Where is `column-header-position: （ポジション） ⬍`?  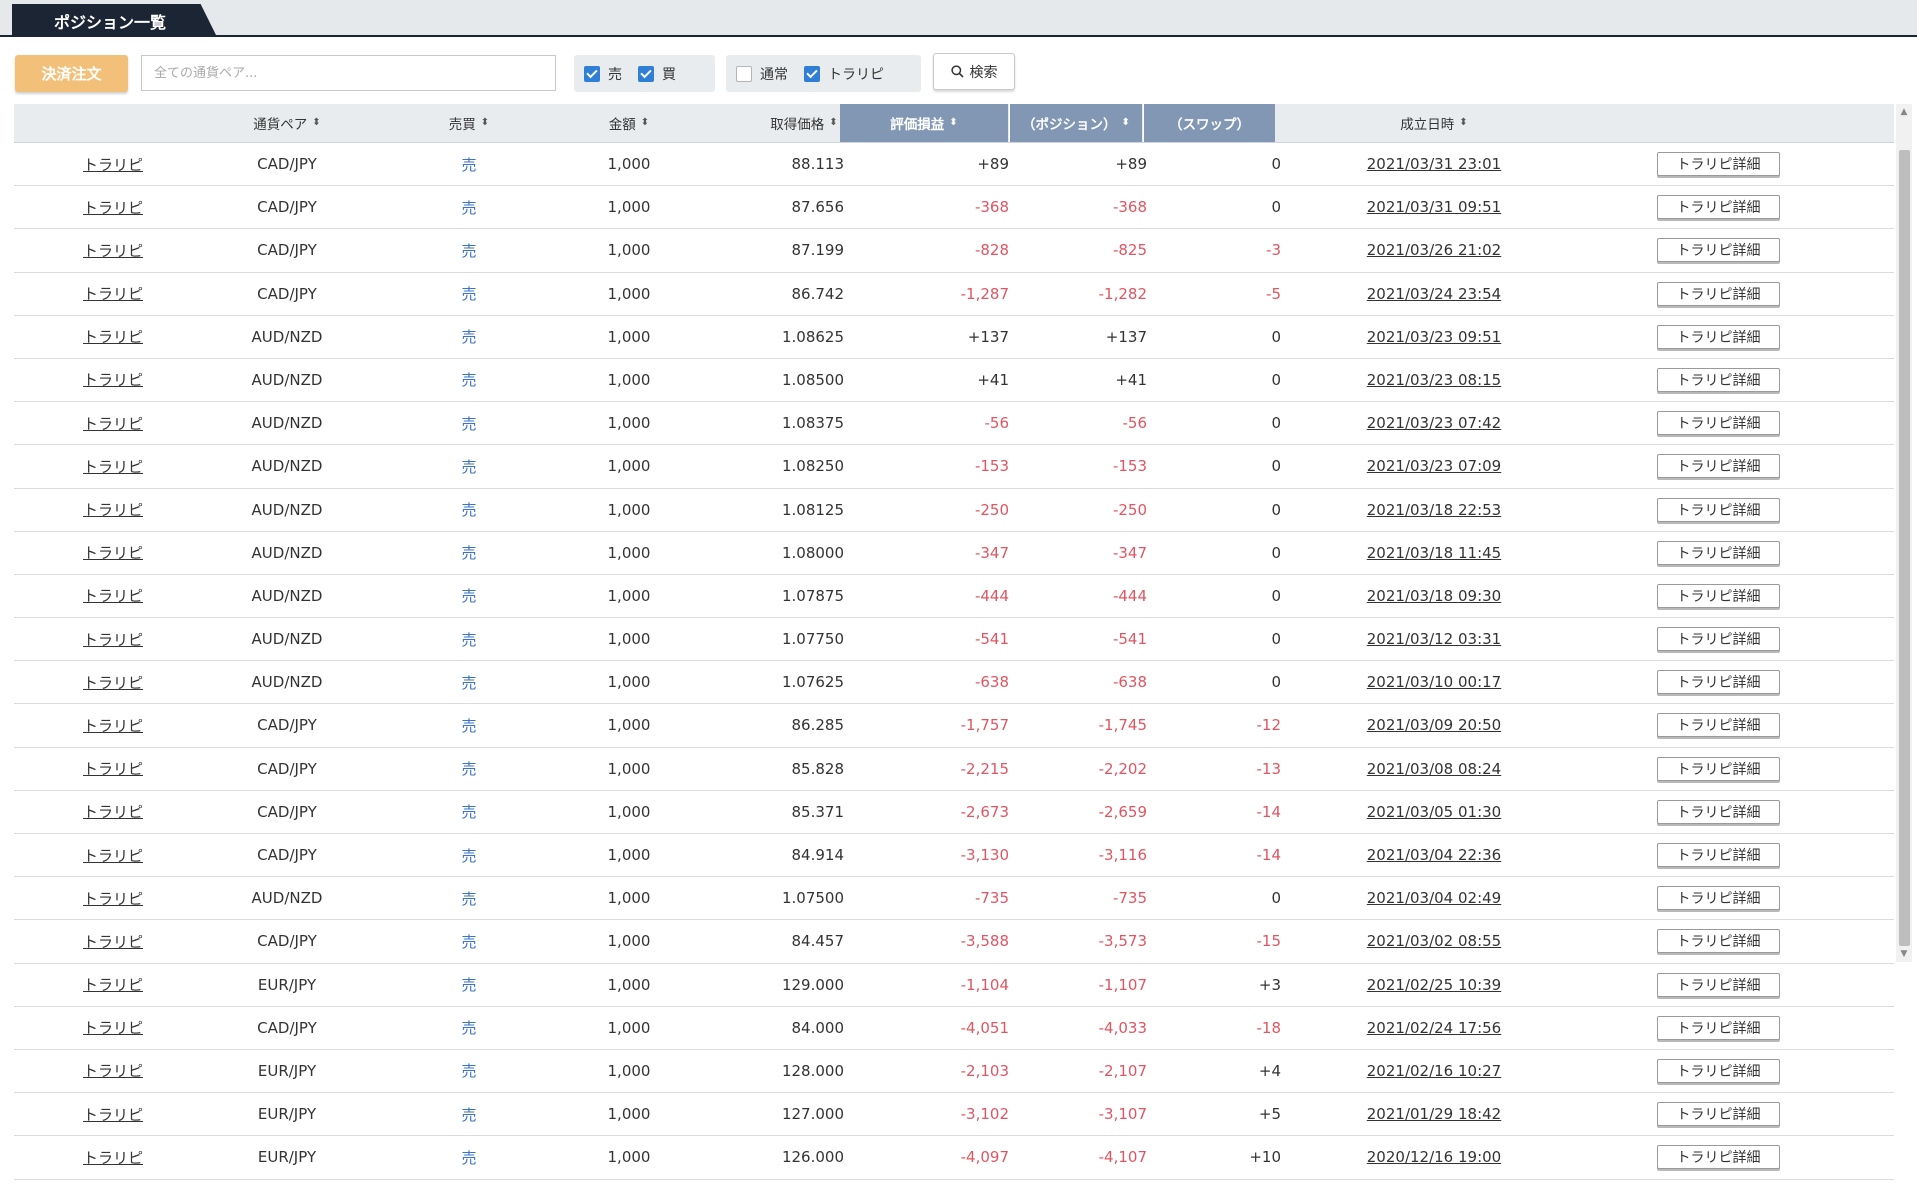 column-header-position: （ポジション） ⬍ is located at coordinates (1075, 123).